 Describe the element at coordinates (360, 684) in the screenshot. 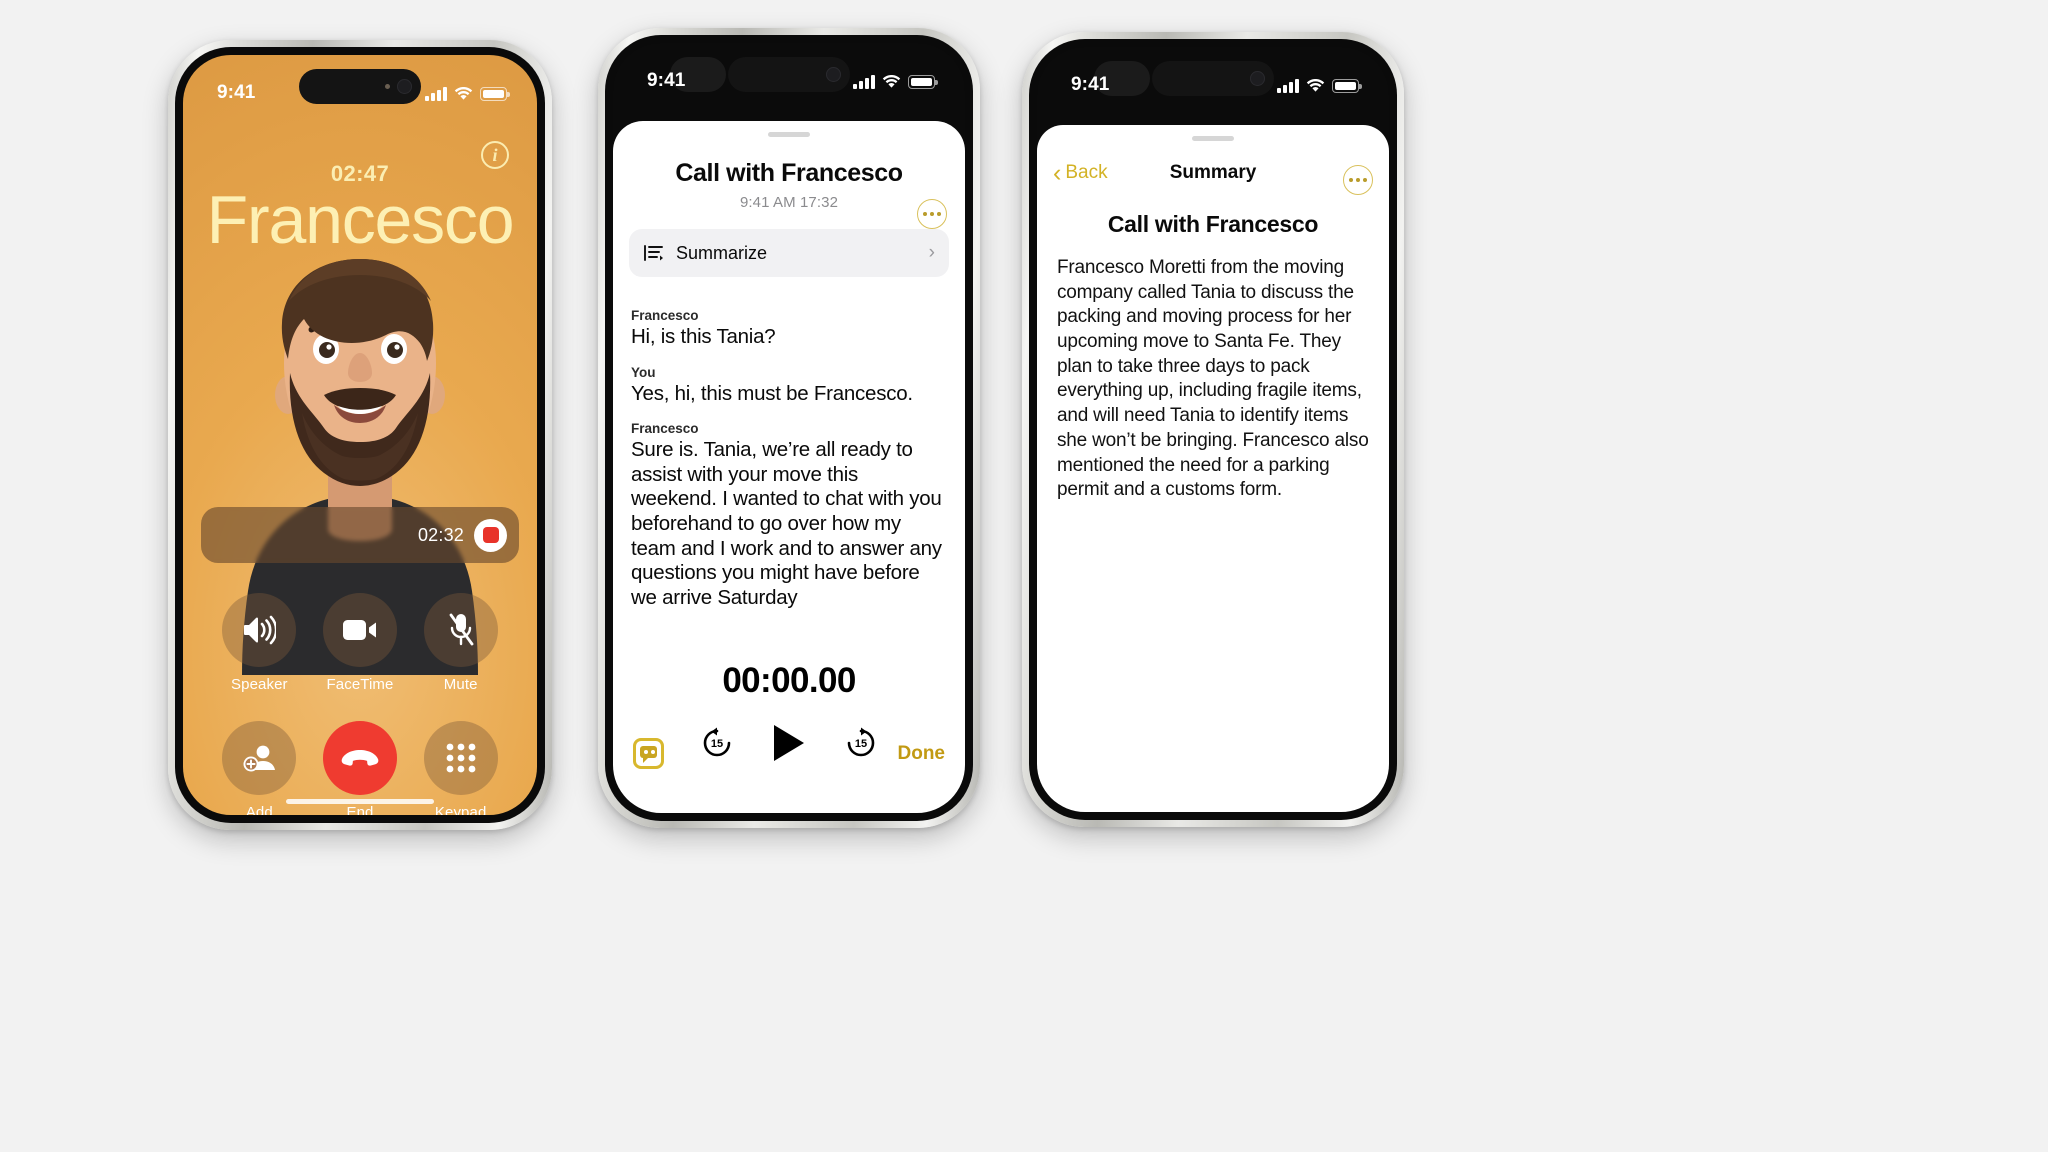

I see `facetime-label: FaceTime` at that location.